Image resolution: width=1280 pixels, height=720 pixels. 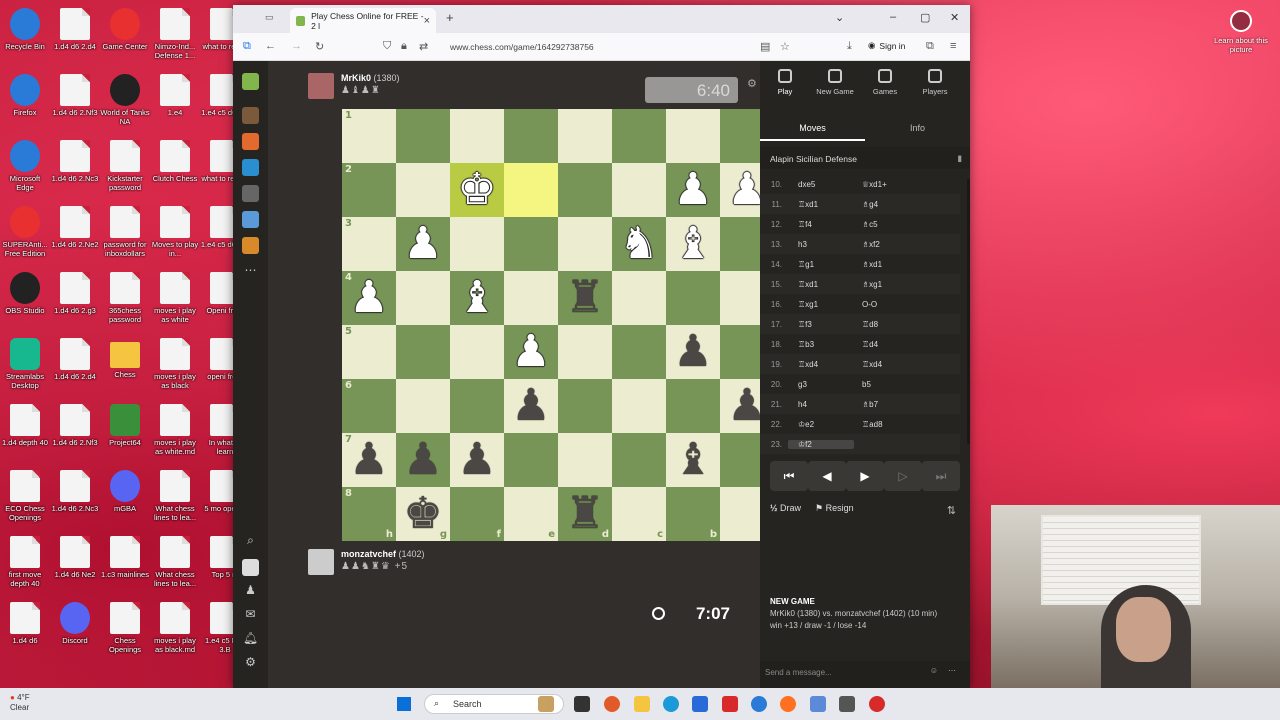 I want to click on black-move: ♗c5, so click(x=894, y=224).